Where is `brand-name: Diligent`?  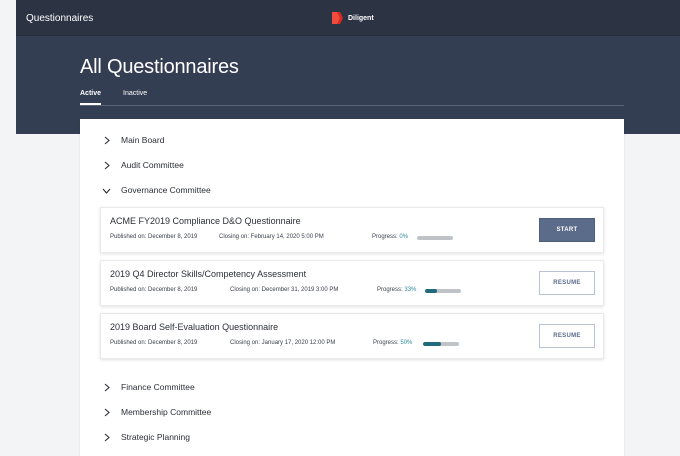
brand-name: Diligent is located at coordinates (361, 18).